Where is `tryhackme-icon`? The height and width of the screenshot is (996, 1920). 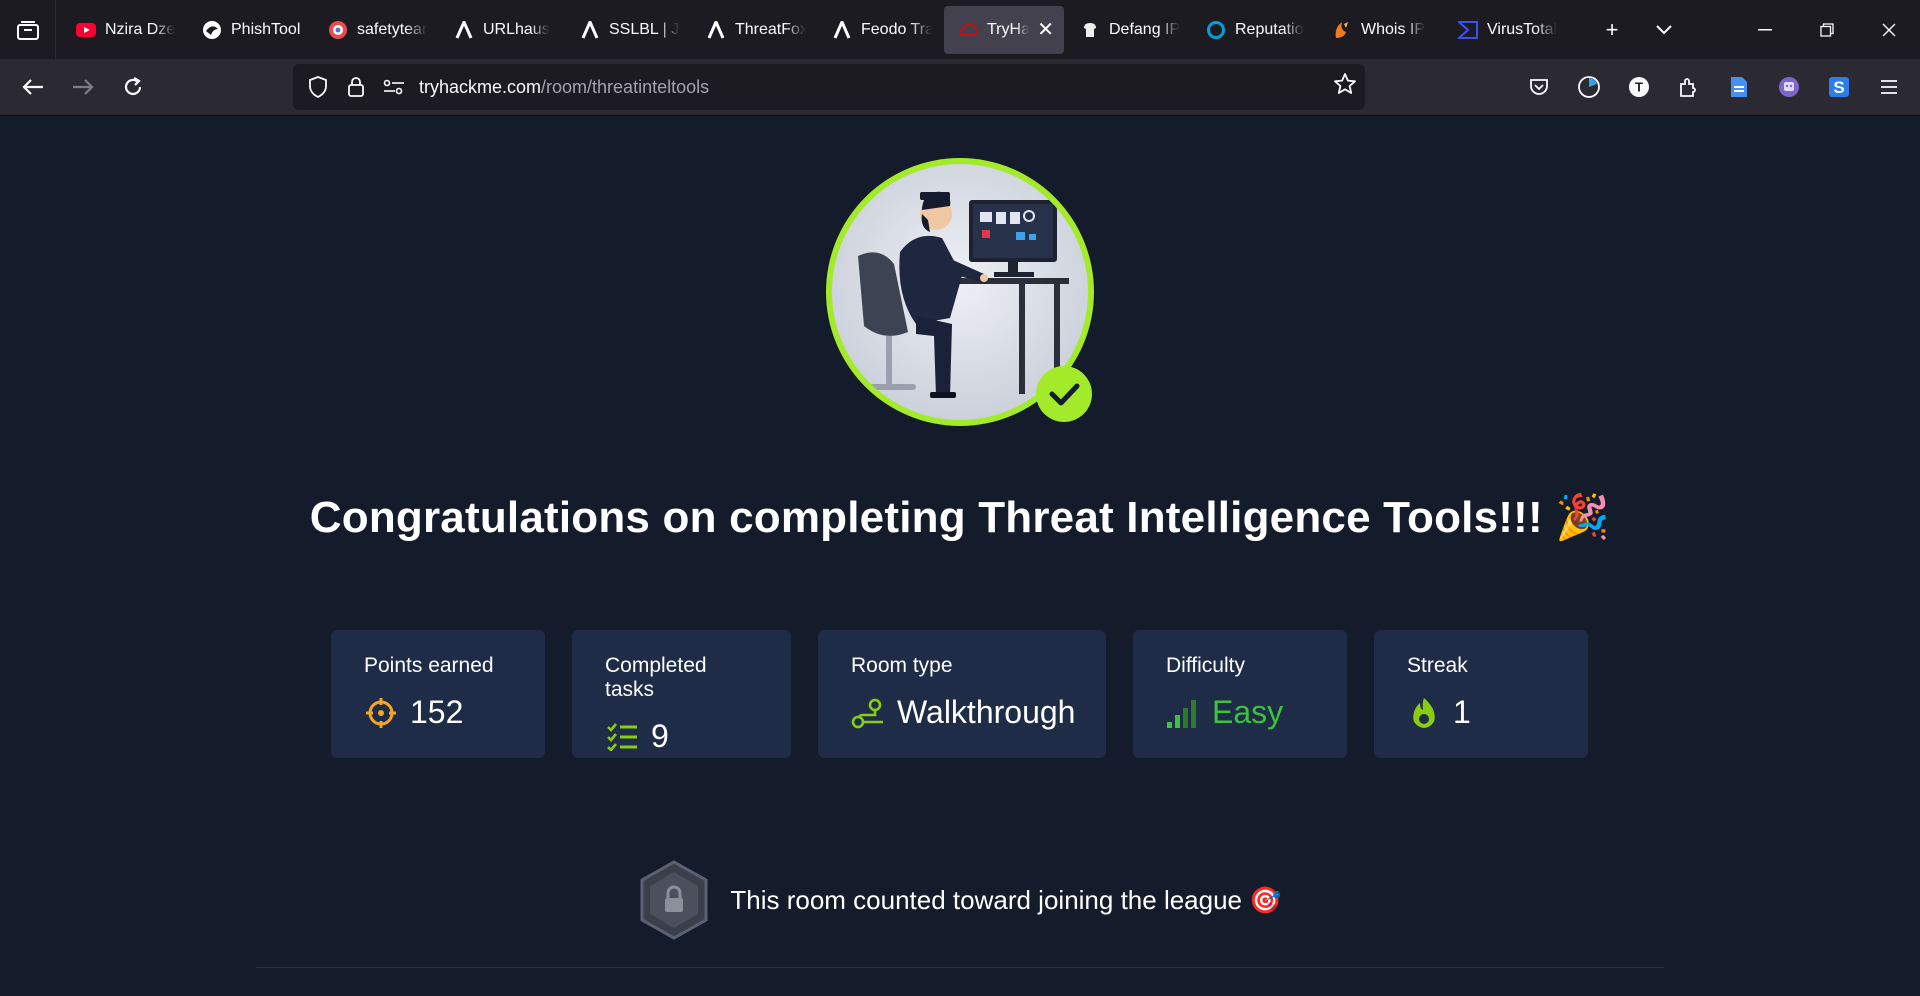 tryhackme-icon is located at coordinates (968, 30).